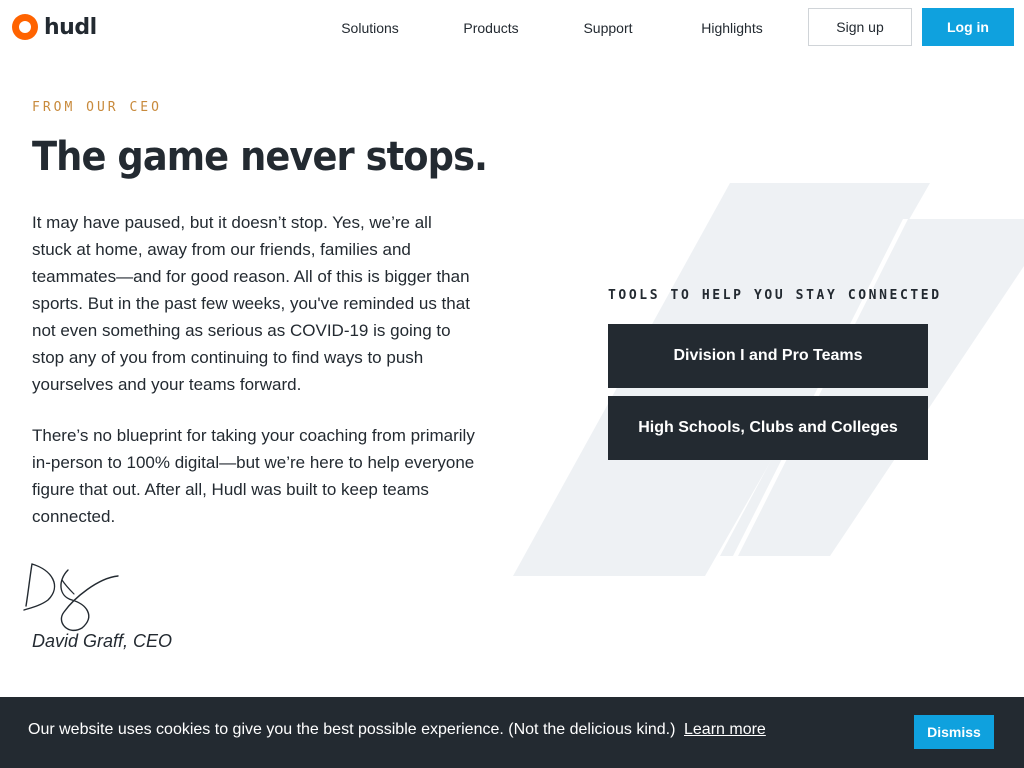  What do you see at coordinates (608, 29) in the screenshot?
I see `nav-support: Support` at bounding box center [608, 29].